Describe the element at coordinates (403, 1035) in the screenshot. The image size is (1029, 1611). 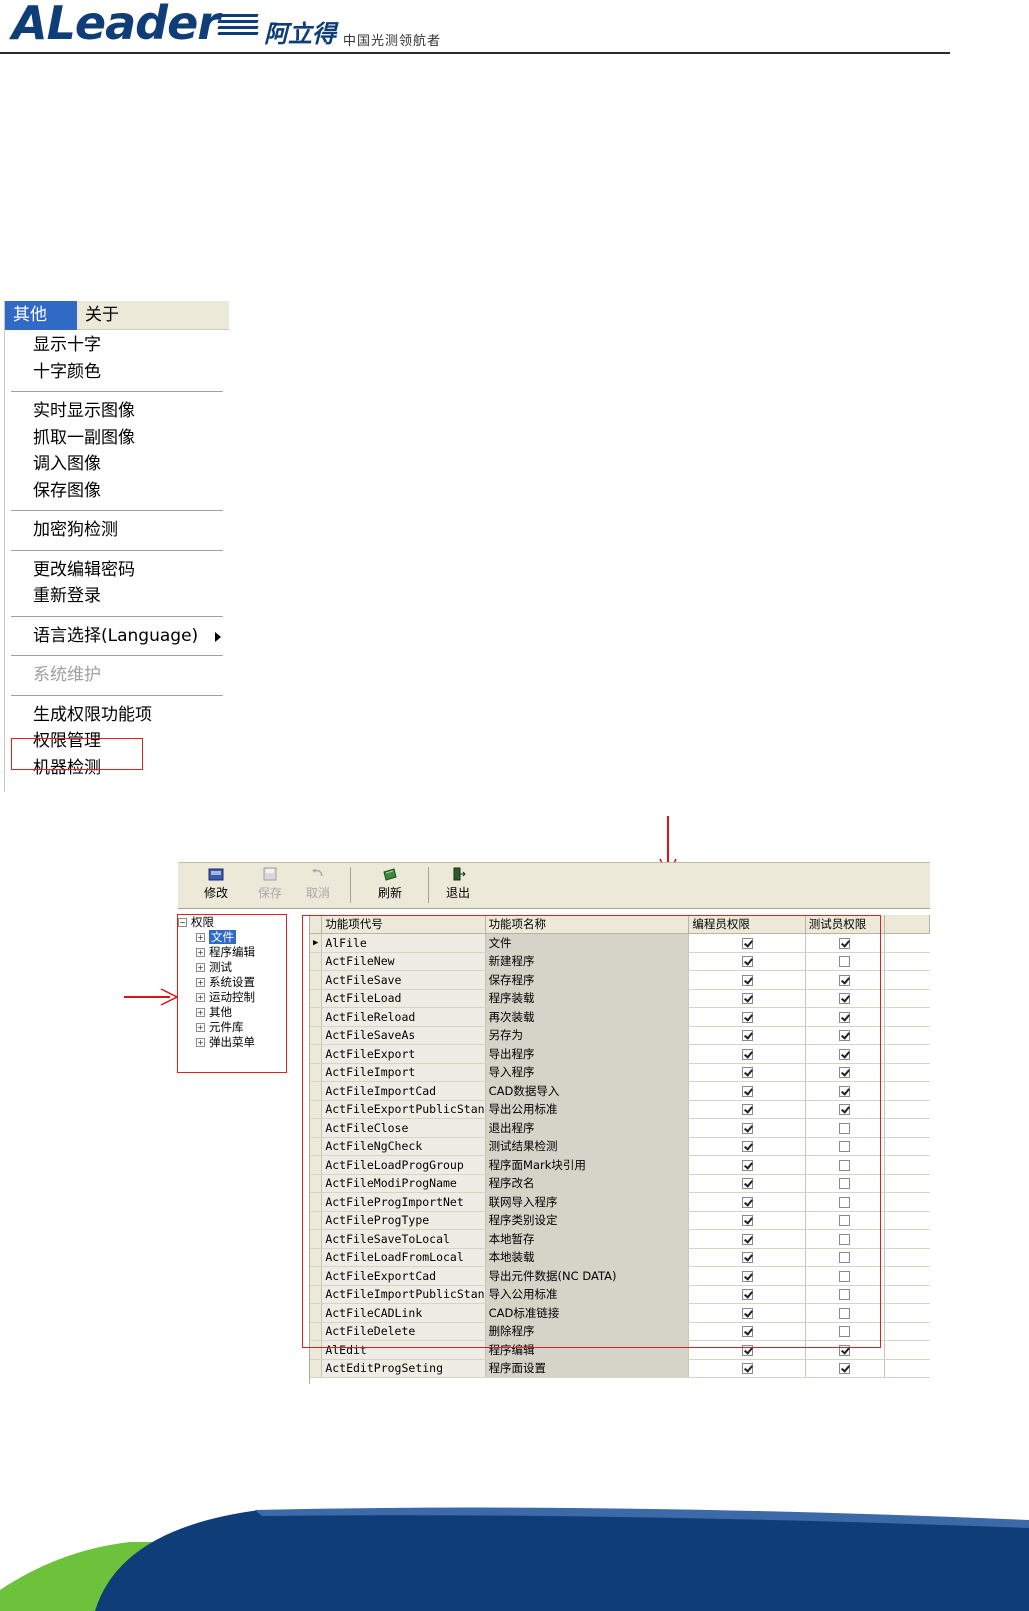
I see `cell-code: ActFileSaveAs` at that location.